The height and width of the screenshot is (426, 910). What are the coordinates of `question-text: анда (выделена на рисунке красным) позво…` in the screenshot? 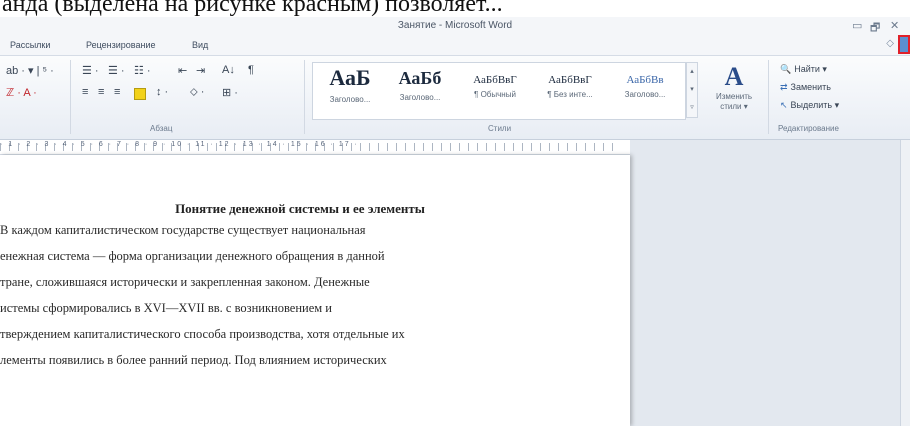 It's located at (252, 8).